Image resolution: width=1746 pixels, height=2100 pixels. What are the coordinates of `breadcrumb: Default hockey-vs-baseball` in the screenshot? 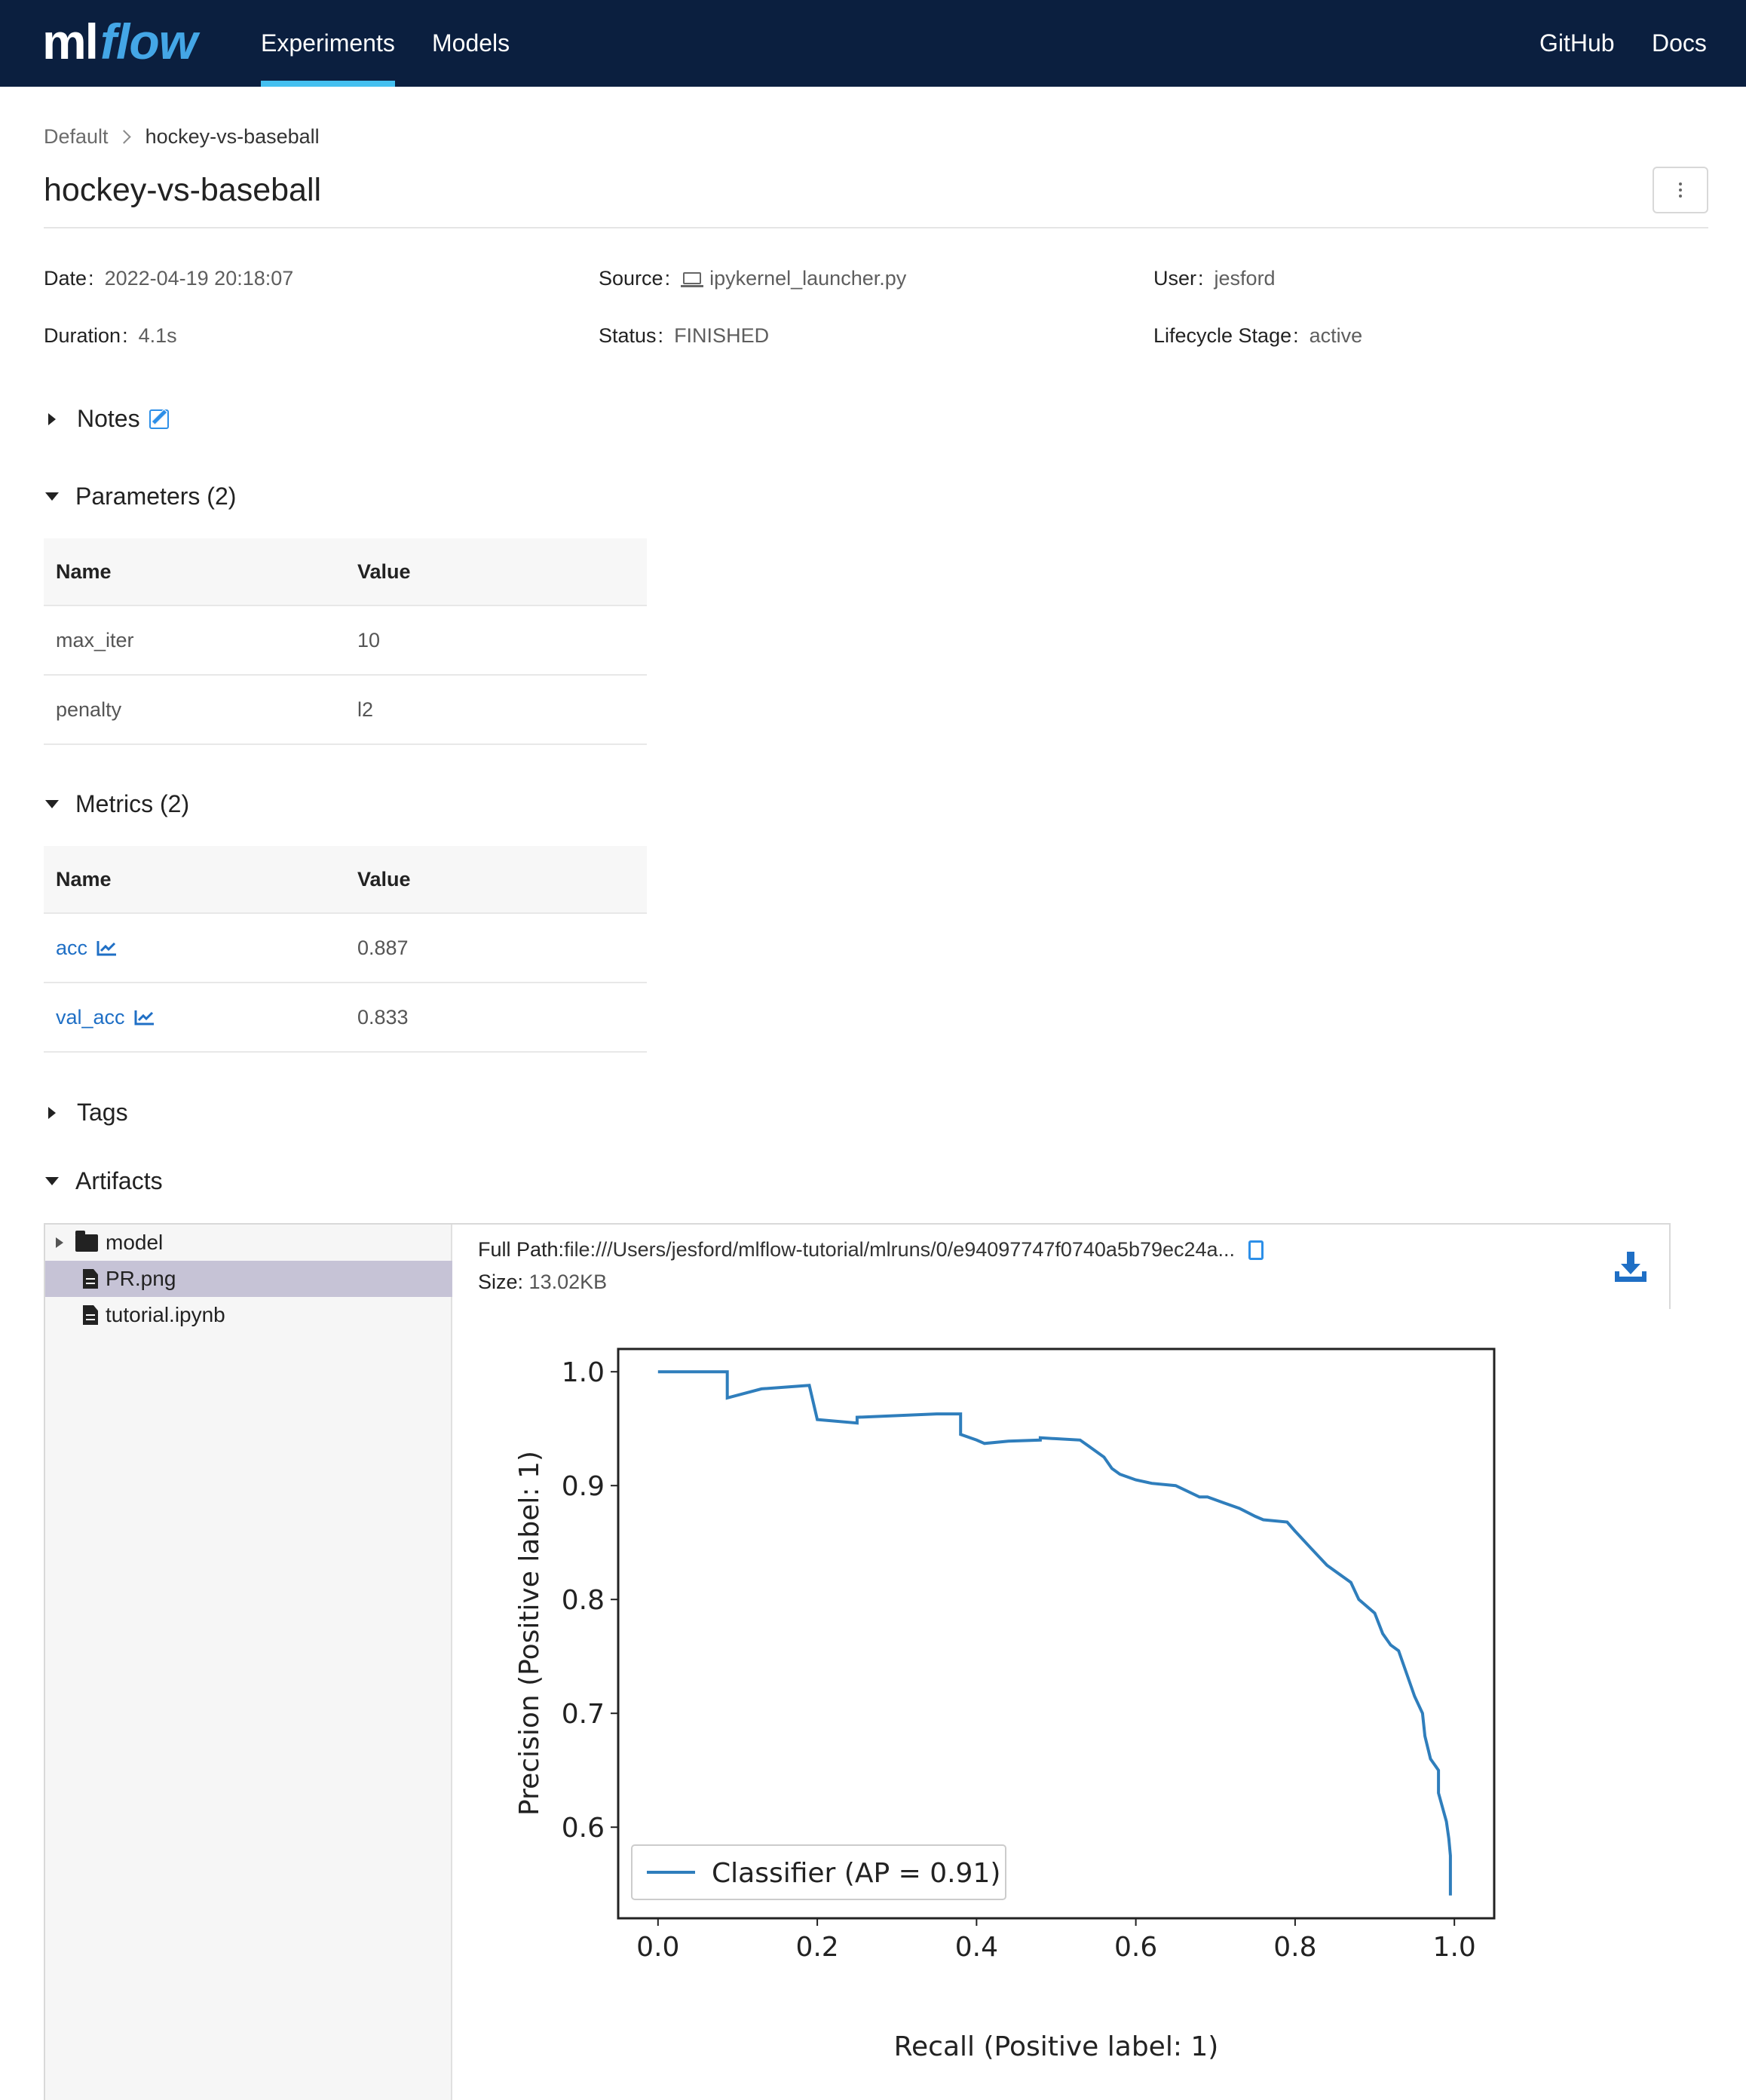 It's located at (182, 137).